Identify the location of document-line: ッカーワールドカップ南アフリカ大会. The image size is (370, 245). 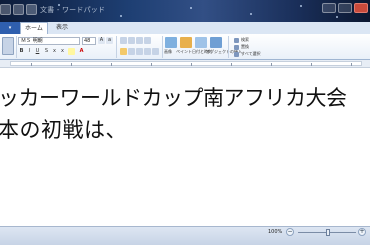
(173, 97).